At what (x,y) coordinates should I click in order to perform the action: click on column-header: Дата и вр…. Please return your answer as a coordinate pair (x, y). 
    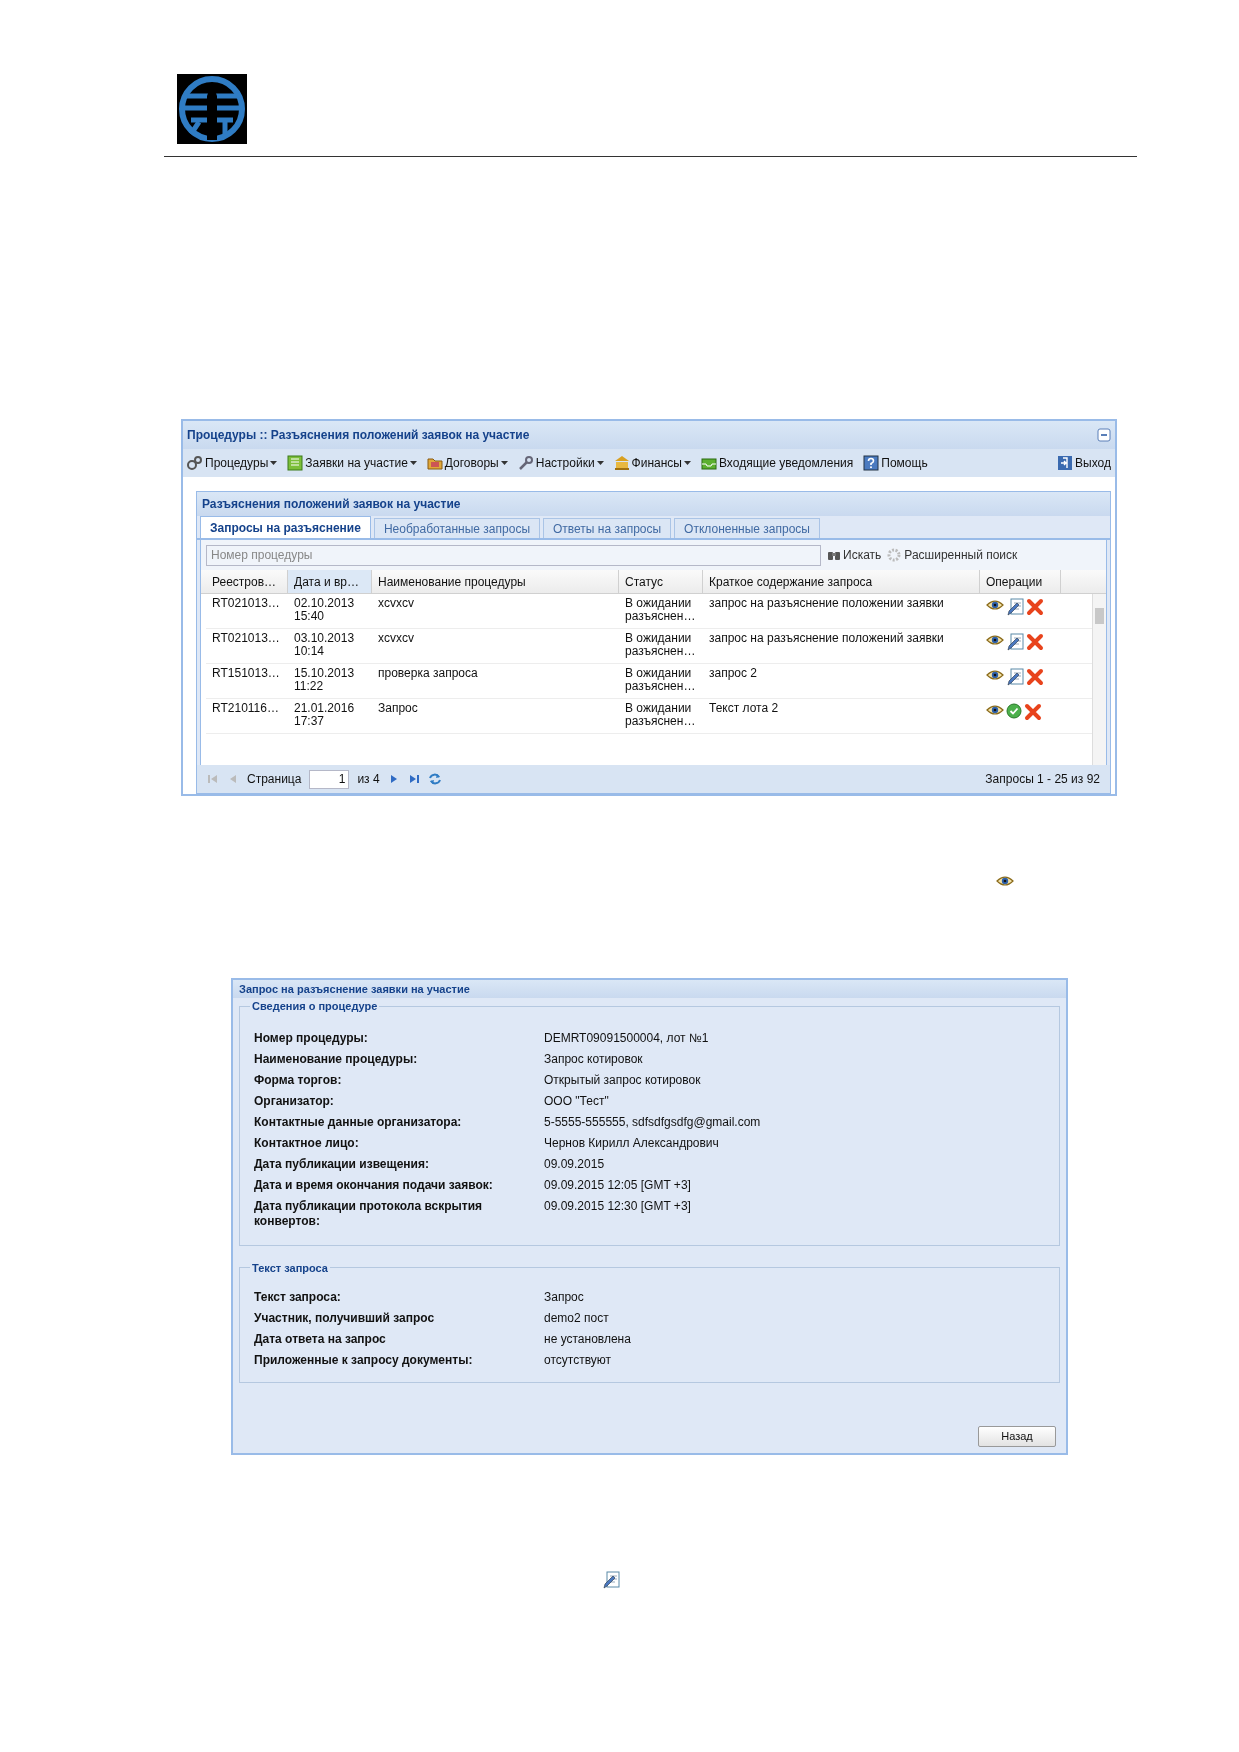
    Looking at the image, I should click on (330, 581).